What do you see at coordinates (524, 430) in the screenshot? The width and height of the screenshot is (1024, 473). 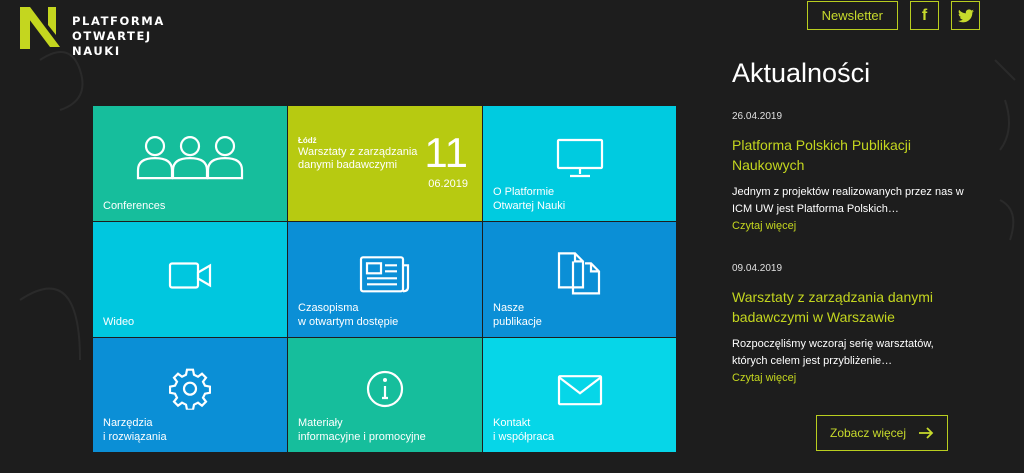 I see `tile-contact-label: Kontakt i współpraca` at bounding box center [524, 430].